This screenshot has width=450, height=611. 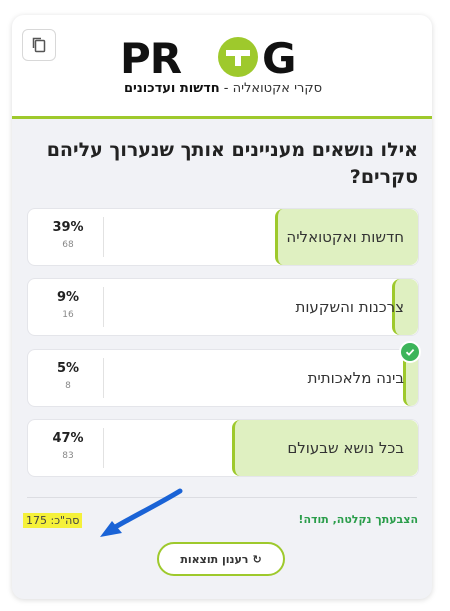 I want to click on option-label: בינה מלאכותית, so click(x=355, y=378).